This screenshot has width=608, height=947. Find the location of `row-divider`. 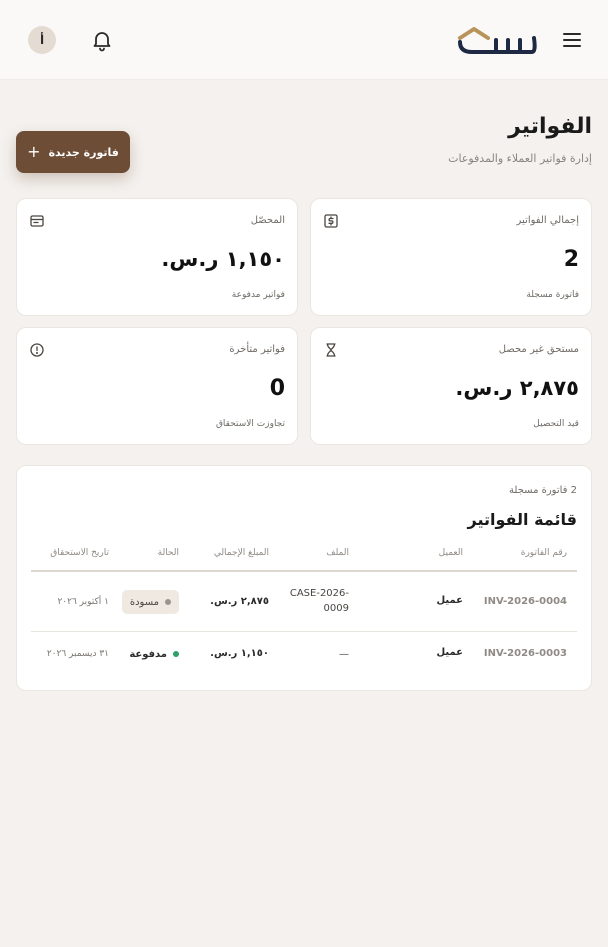

row-divider is located at coordinates (304, 631).